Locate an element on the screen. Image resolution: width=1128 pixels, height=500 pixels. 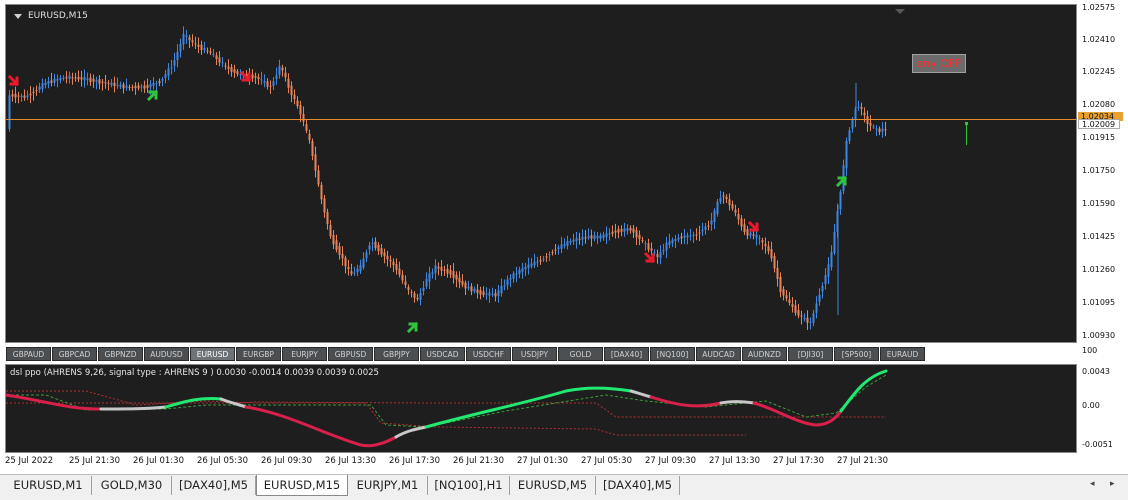
any-off-button: any OFF is located at coordinates (939, 63).